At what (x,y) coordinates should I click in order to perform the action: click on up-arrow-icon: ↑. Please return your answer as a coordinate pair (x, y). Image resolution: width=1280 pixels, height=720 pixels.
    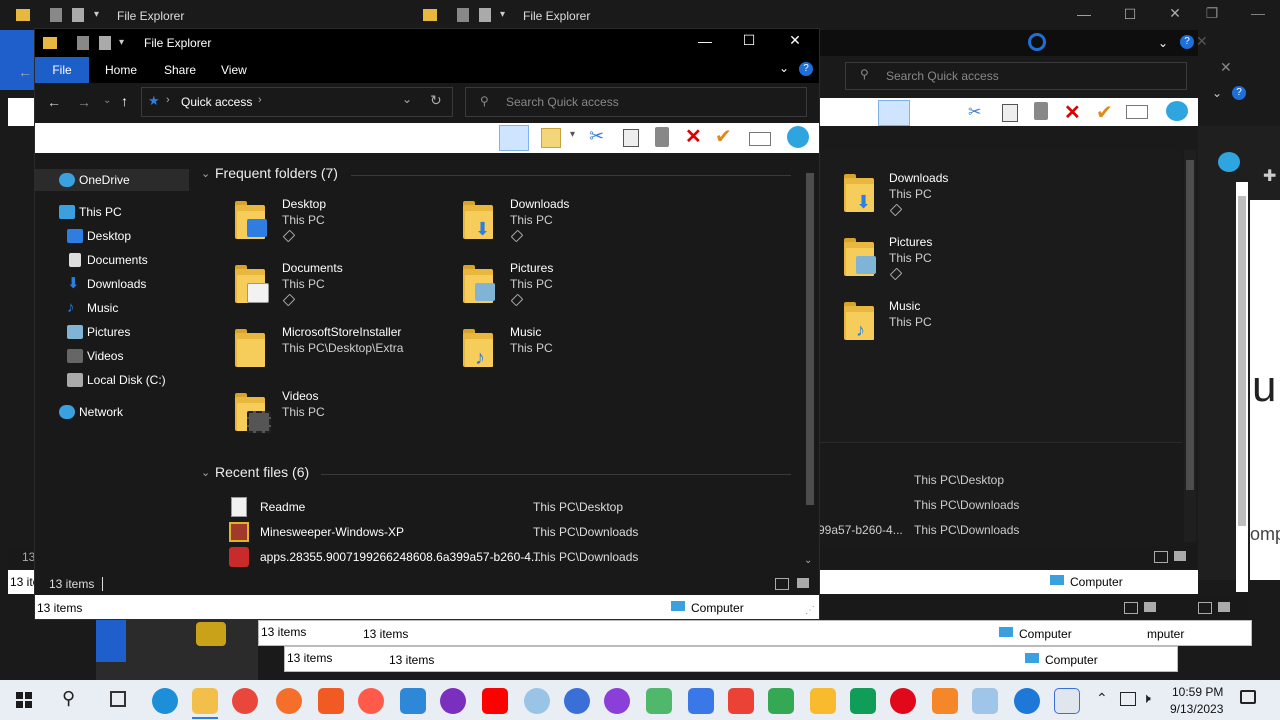
    Looking at the image, I should click on (124, 101).